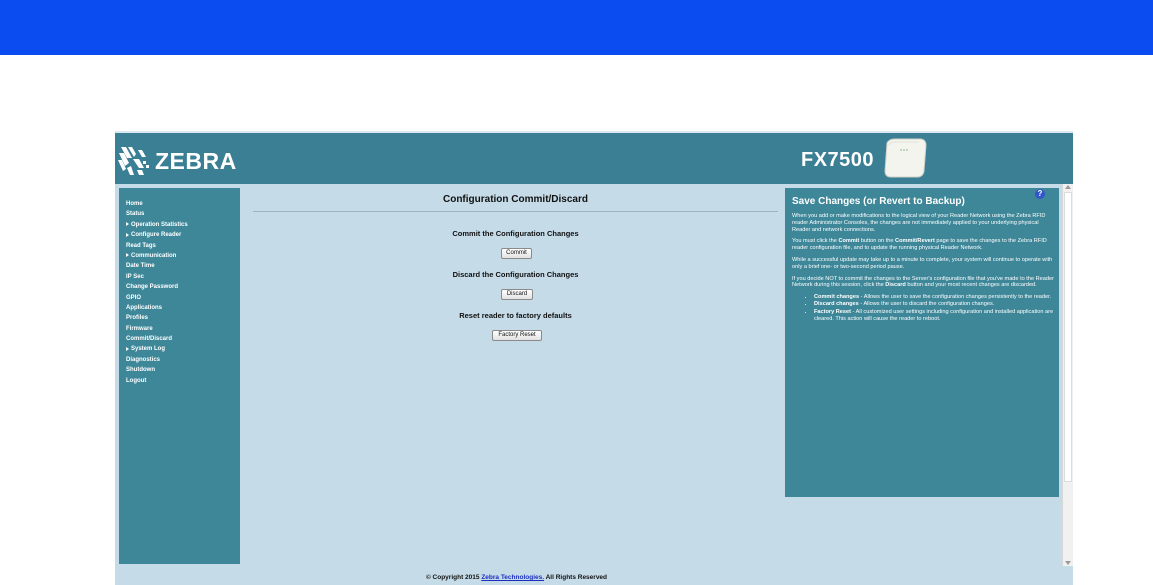 This screenshot has height=585, width=1153. I want to click on help-title: Save Changes (or Revert to Backup), so click(878, 201).